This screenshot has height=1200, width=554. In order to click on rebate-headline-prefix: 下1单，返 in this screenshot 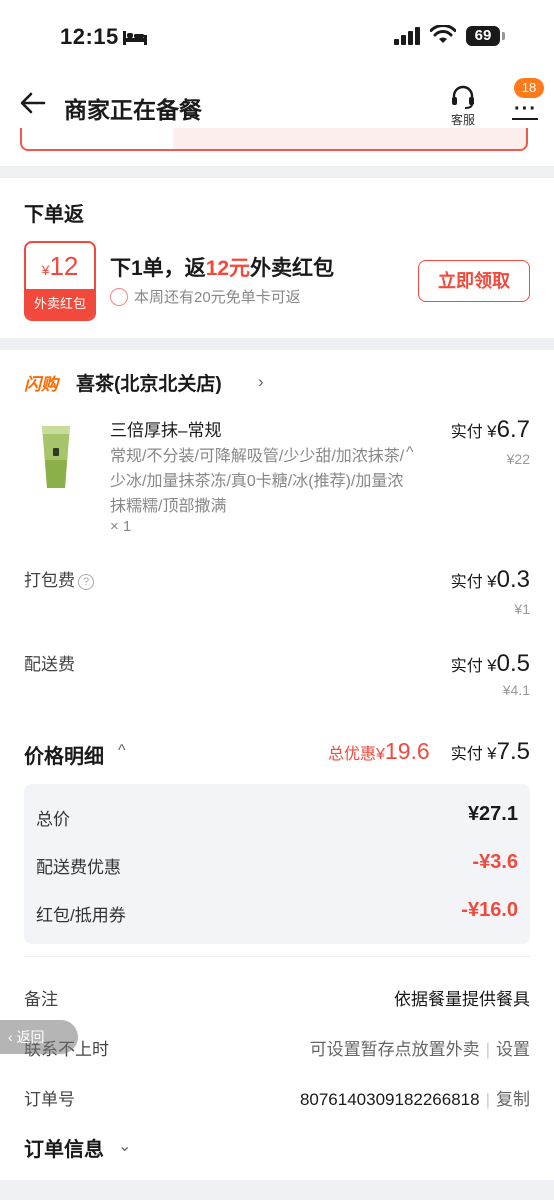, I will do `click(158, 268)`.